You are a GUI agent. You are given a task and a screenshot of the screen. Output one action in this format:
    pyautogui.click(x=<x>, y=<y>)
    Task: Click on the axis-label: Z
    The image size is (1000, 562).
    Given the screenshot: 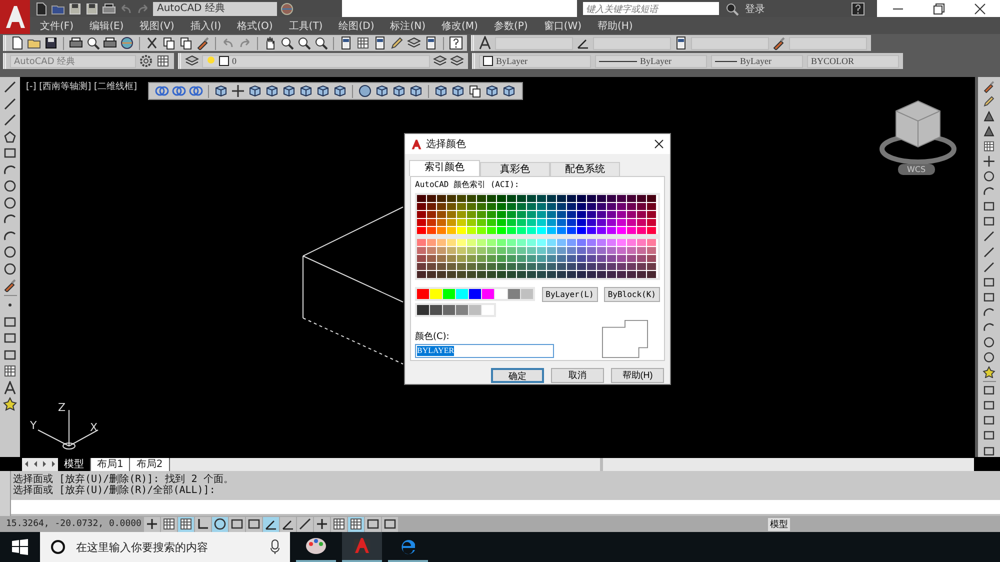 What is the action you would take?
    pyautogui.click(x=62, y=407)
    